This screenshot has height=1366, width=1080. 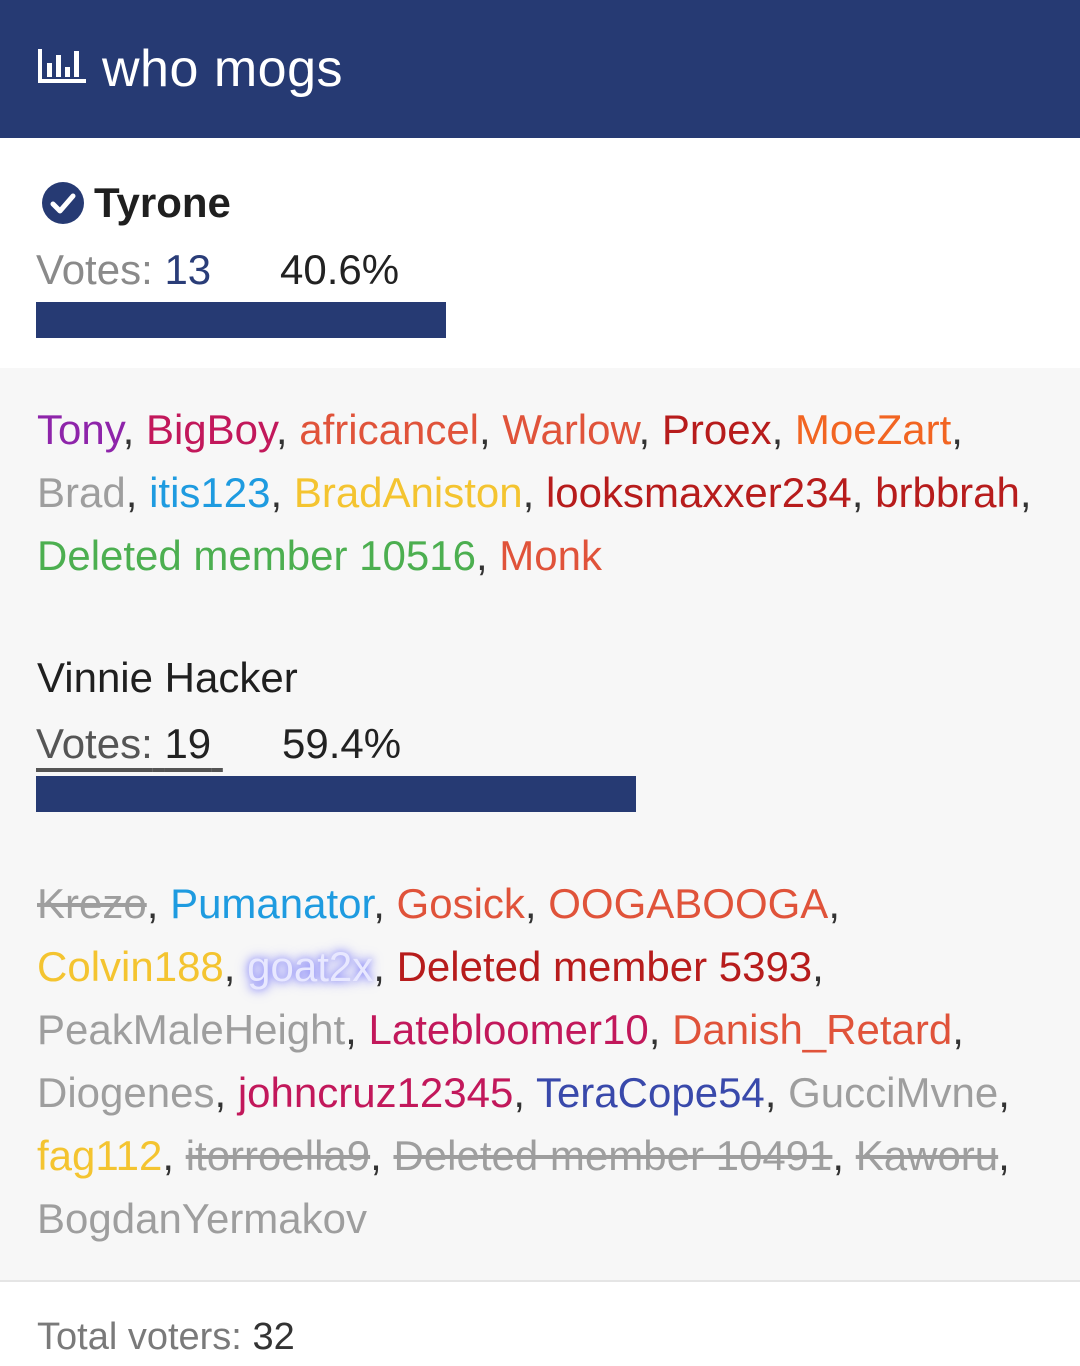 What do you see at coordinates (688, 903) in the screenshot?
I see `voter-name: OOGABOOGA` at bounding box center [688, 903].